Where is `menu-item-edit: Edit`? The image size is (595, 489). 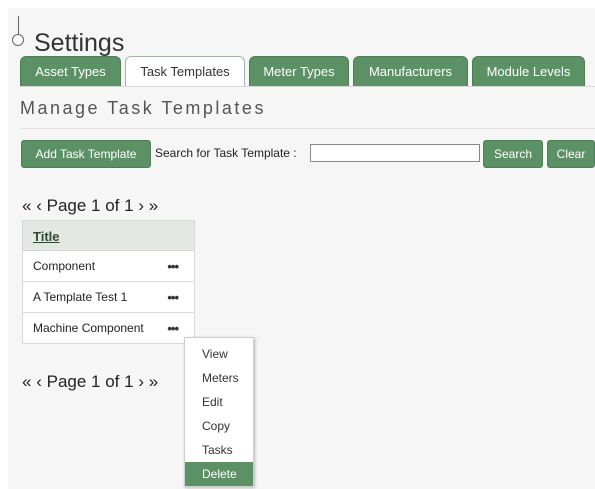
menu-item-edit: Edit is located at coordinates (219, 402).